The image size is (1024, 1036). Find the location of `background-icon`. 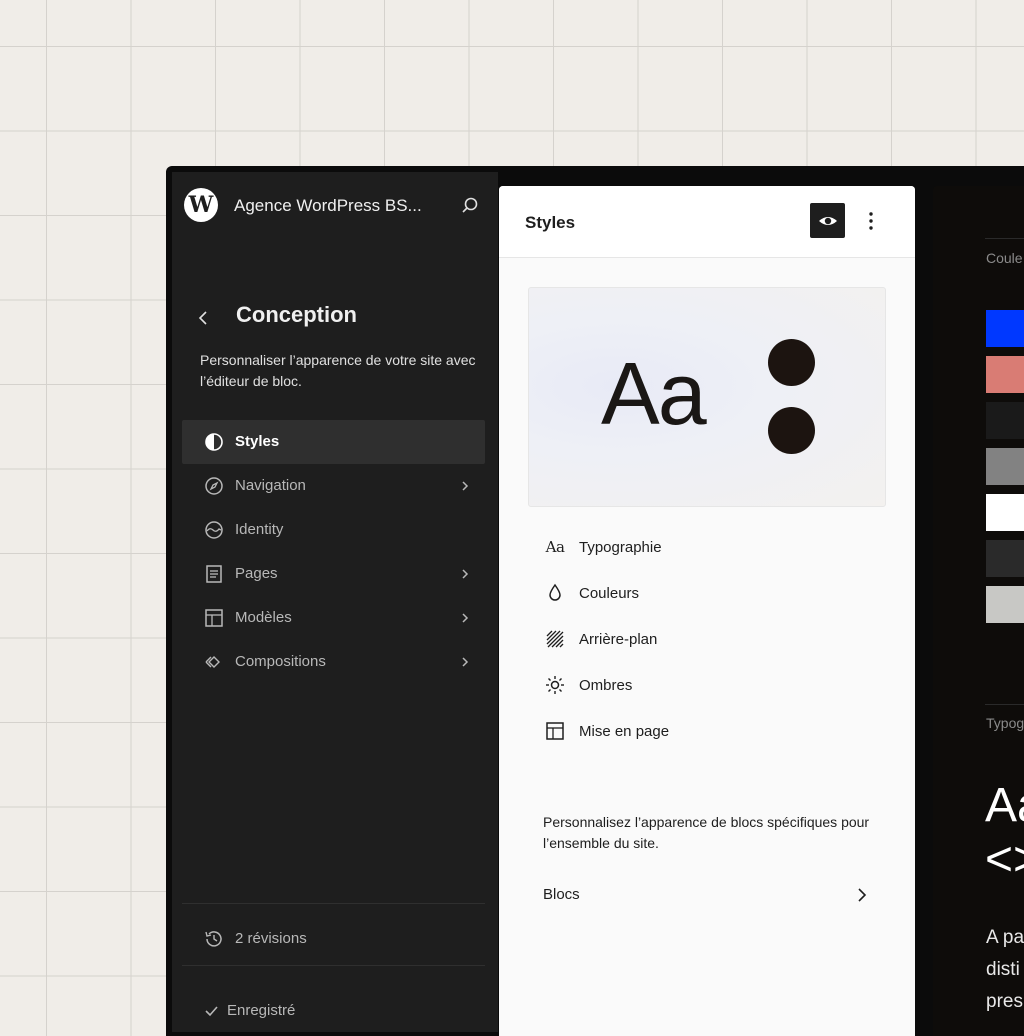

background-icon is located at coordinates (555, 639).